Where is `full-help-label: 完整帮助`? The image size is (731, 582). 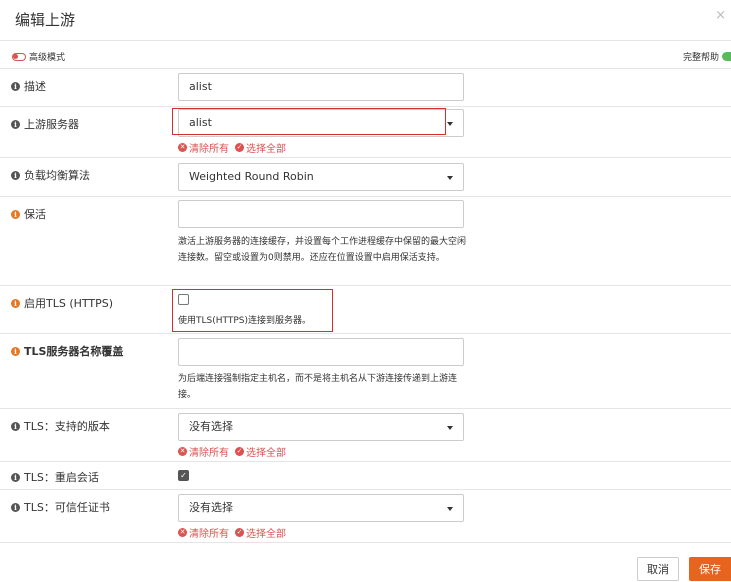 full-help-label: 完整帮助 is located at coordinates (700, 58).